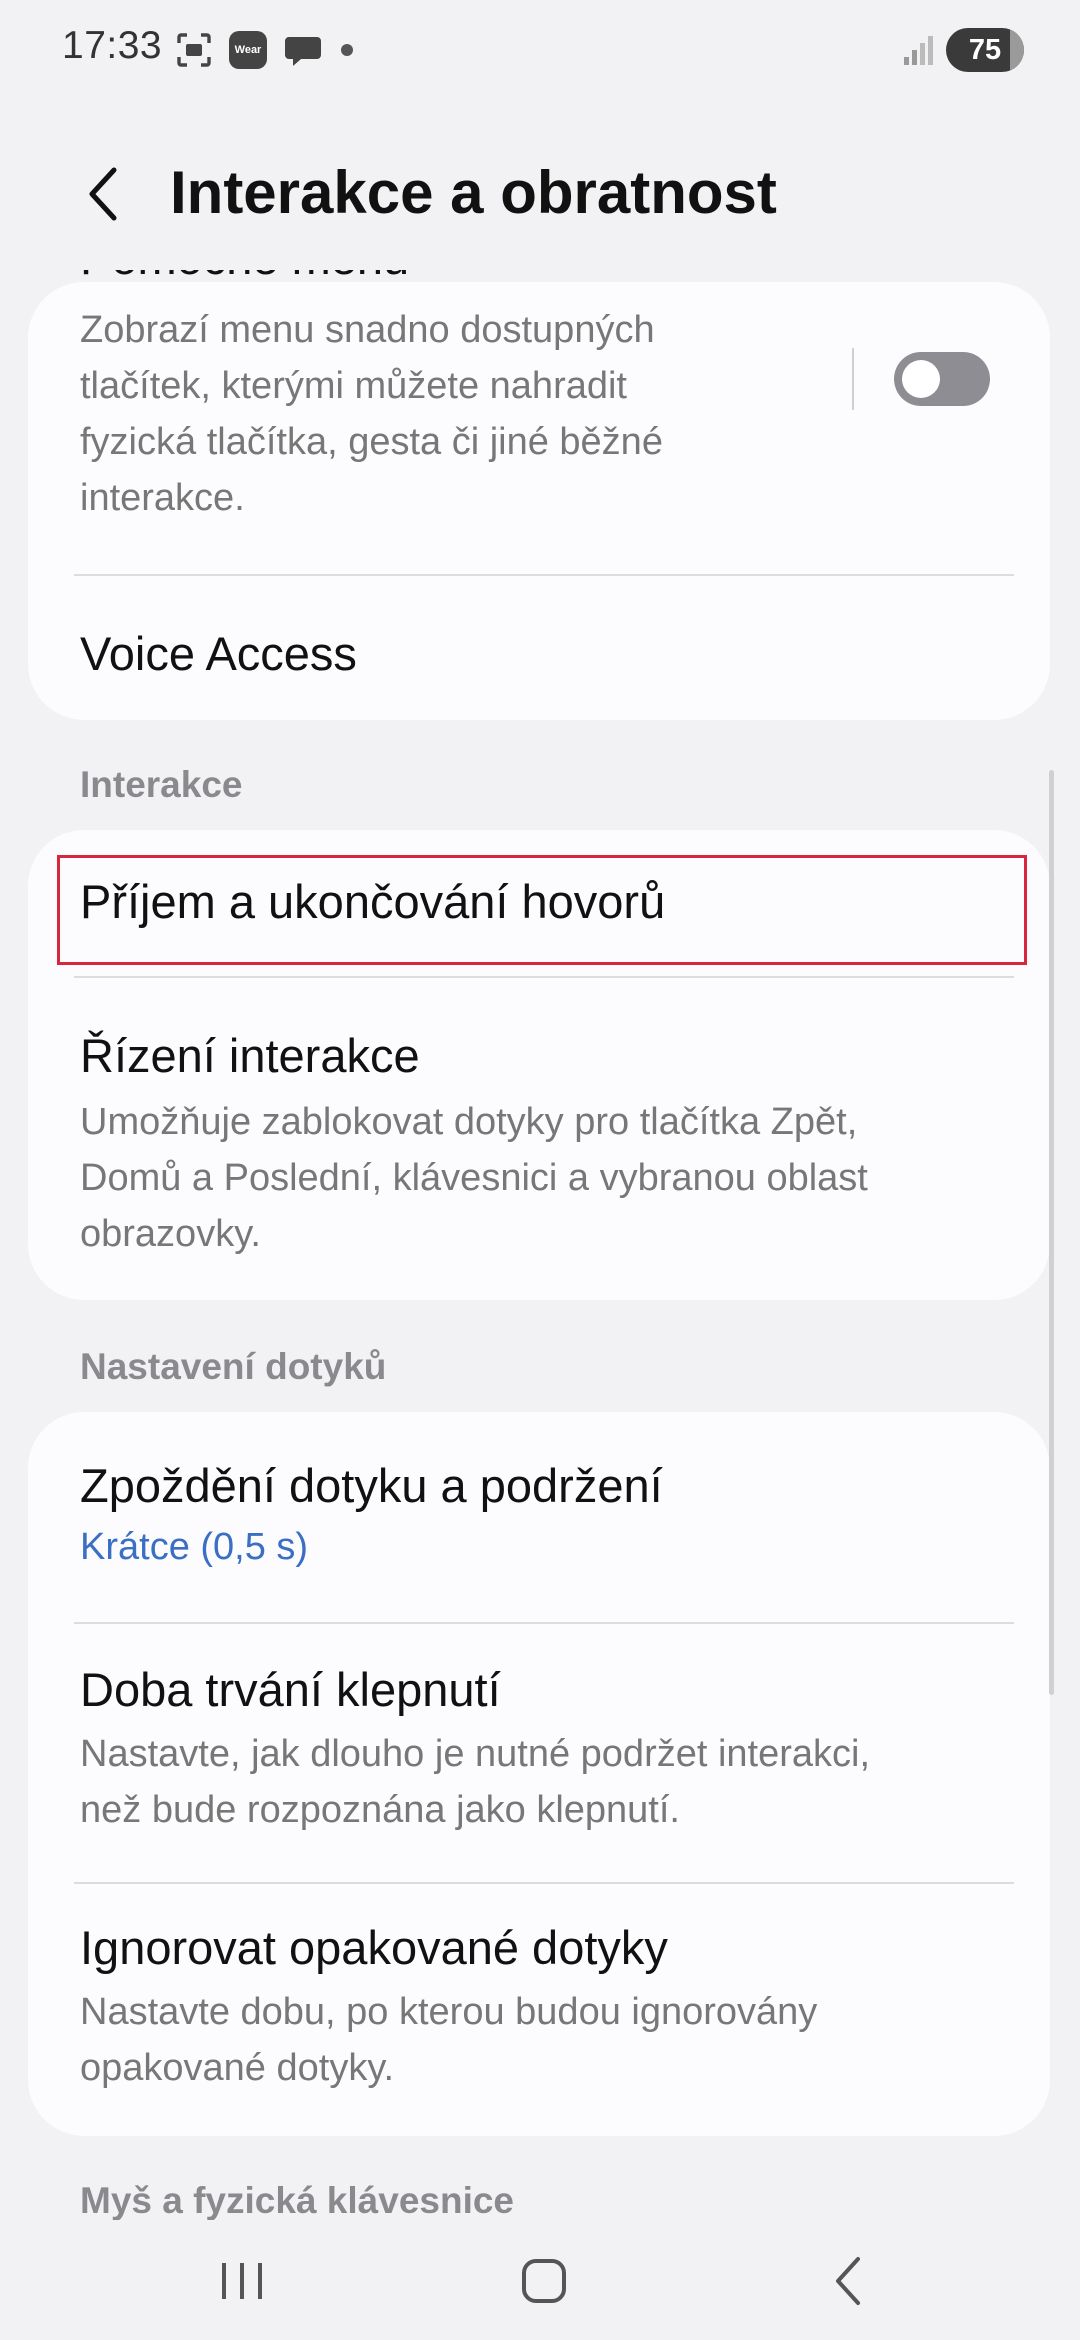 Image resolution: width=1080 pixels, height=2340 pixels. Describe the element at coordinates (347, 50) in the screenshot. I see `dot-icon` at that location.